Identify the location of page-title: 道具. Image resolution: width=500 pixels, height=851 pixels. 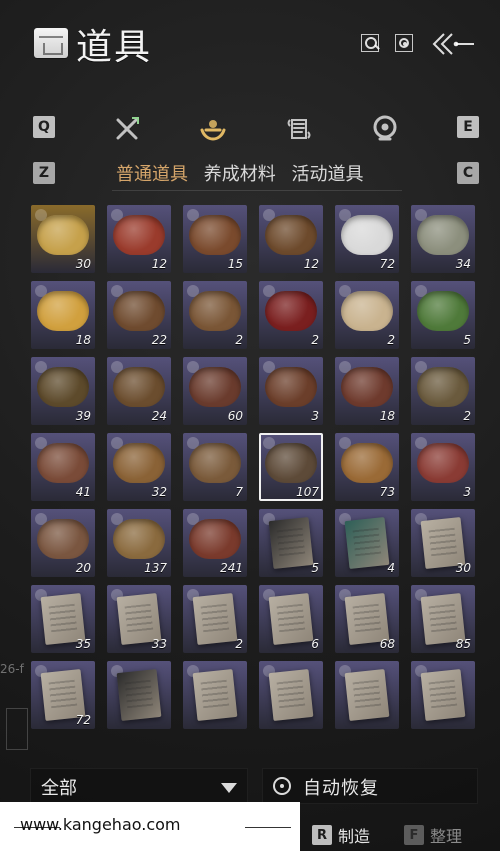
(114, 47).